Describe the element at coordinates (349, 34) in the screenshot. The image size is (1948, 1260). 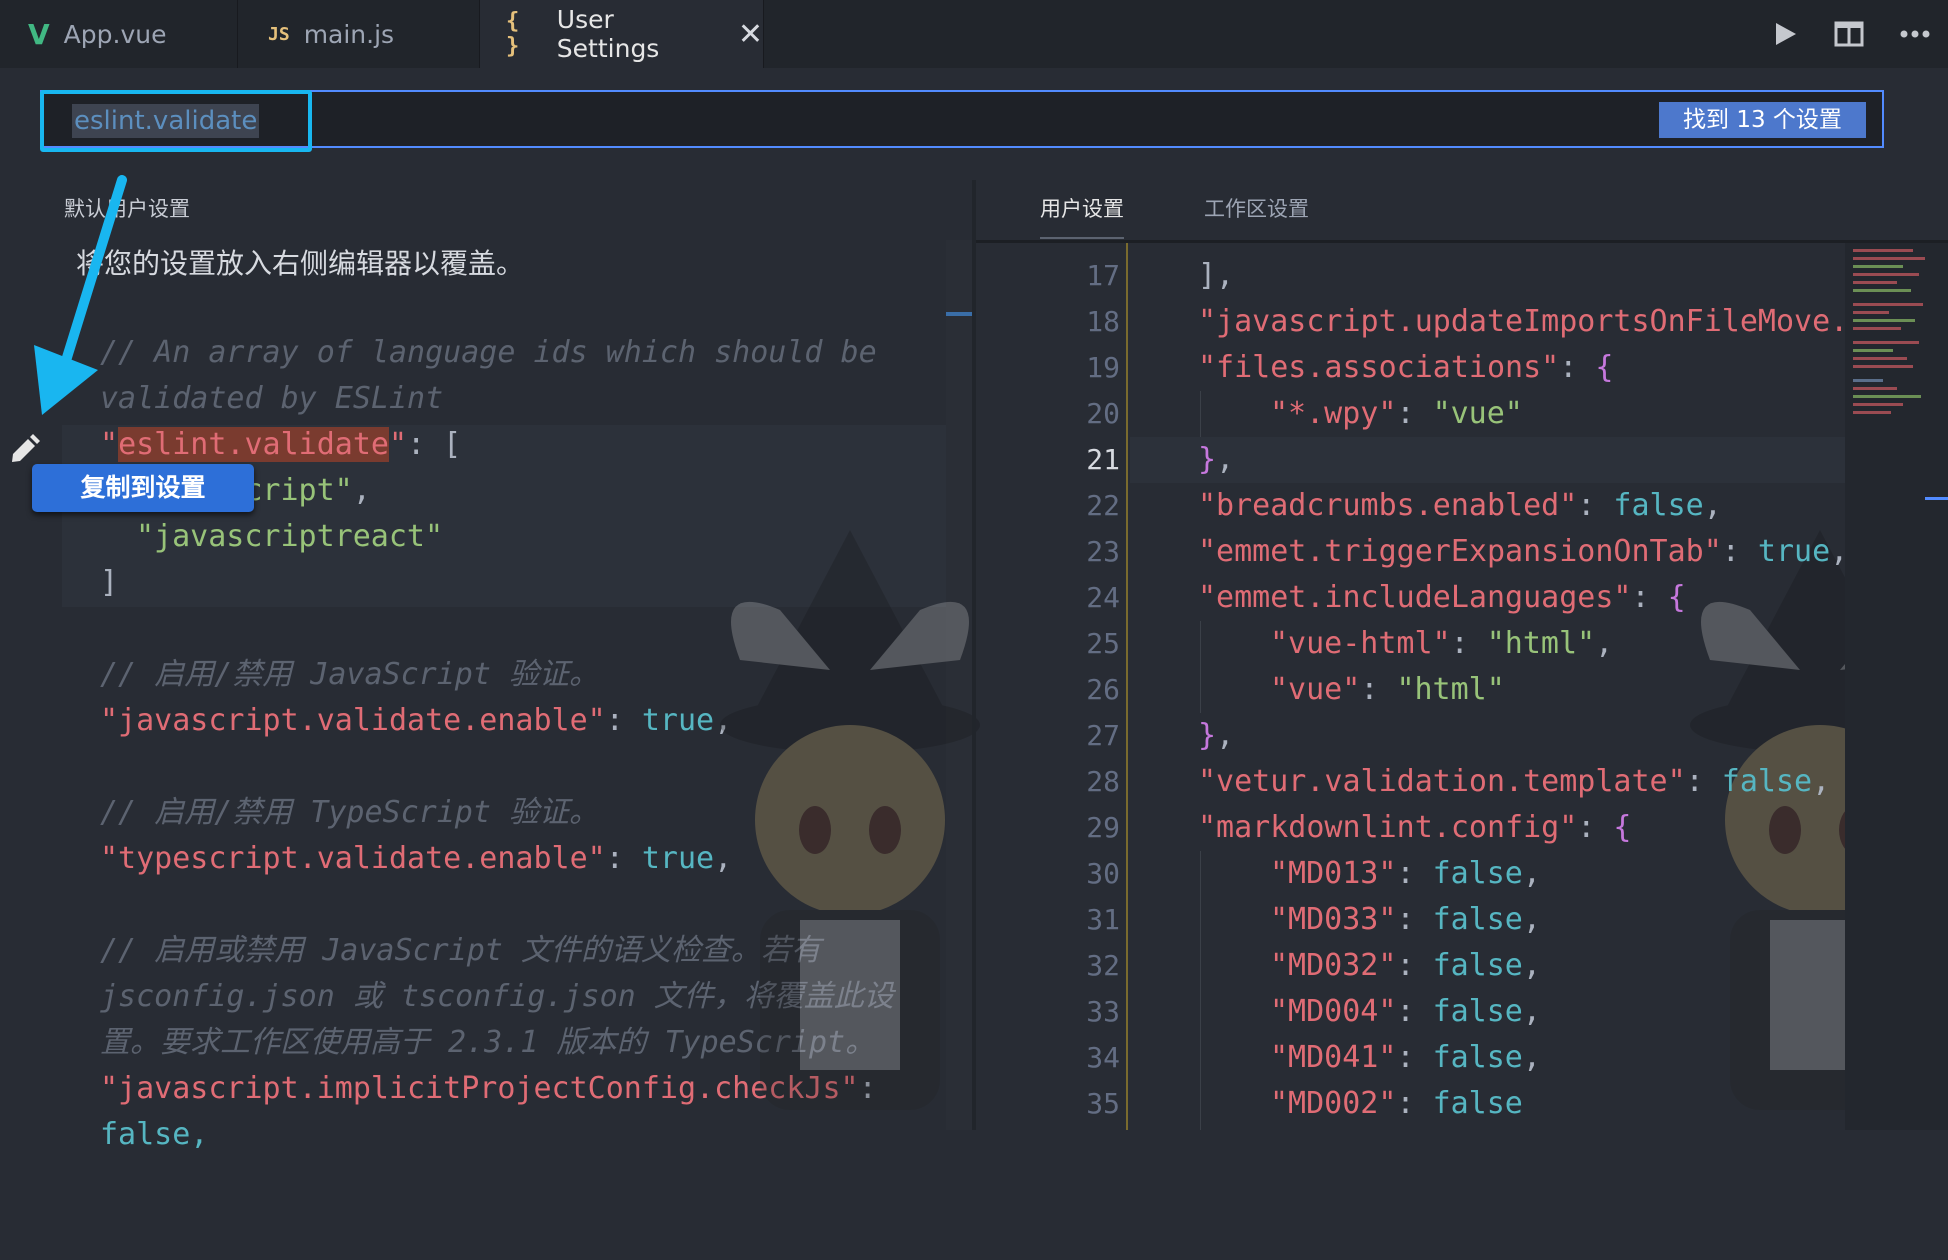
I see `tab-label: main.js` at that location.